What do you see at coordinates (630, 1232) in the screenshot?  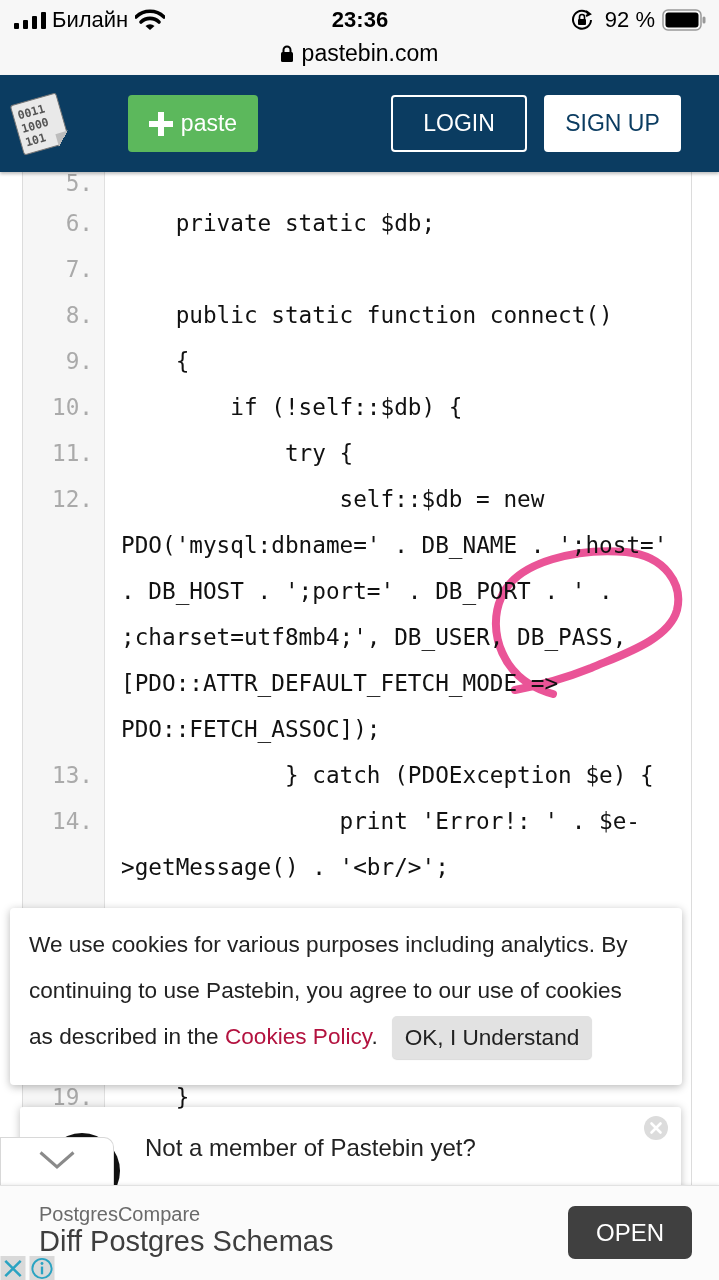 I see `open-button: OPEN` at bounding box center [630, 1232].